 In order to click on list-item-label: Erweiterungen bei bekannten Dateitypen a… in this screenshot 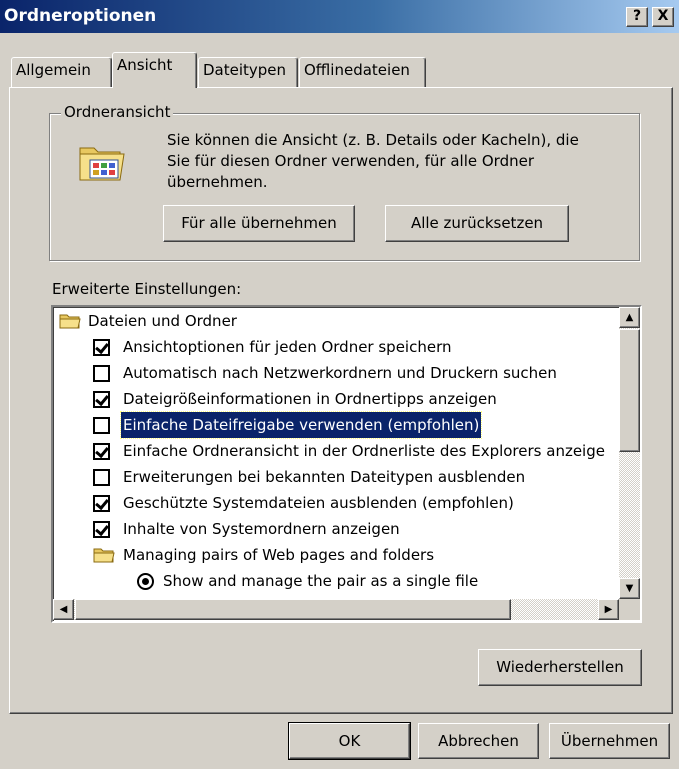, I will do `click(324, 477)`.